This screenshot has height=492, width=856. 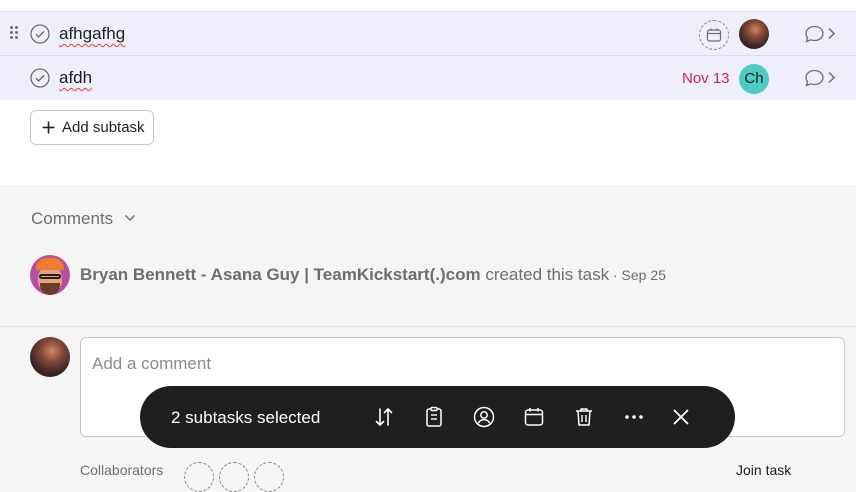 I want to click on add-subtask-label: Add subtask, so click(x=103, y=127).